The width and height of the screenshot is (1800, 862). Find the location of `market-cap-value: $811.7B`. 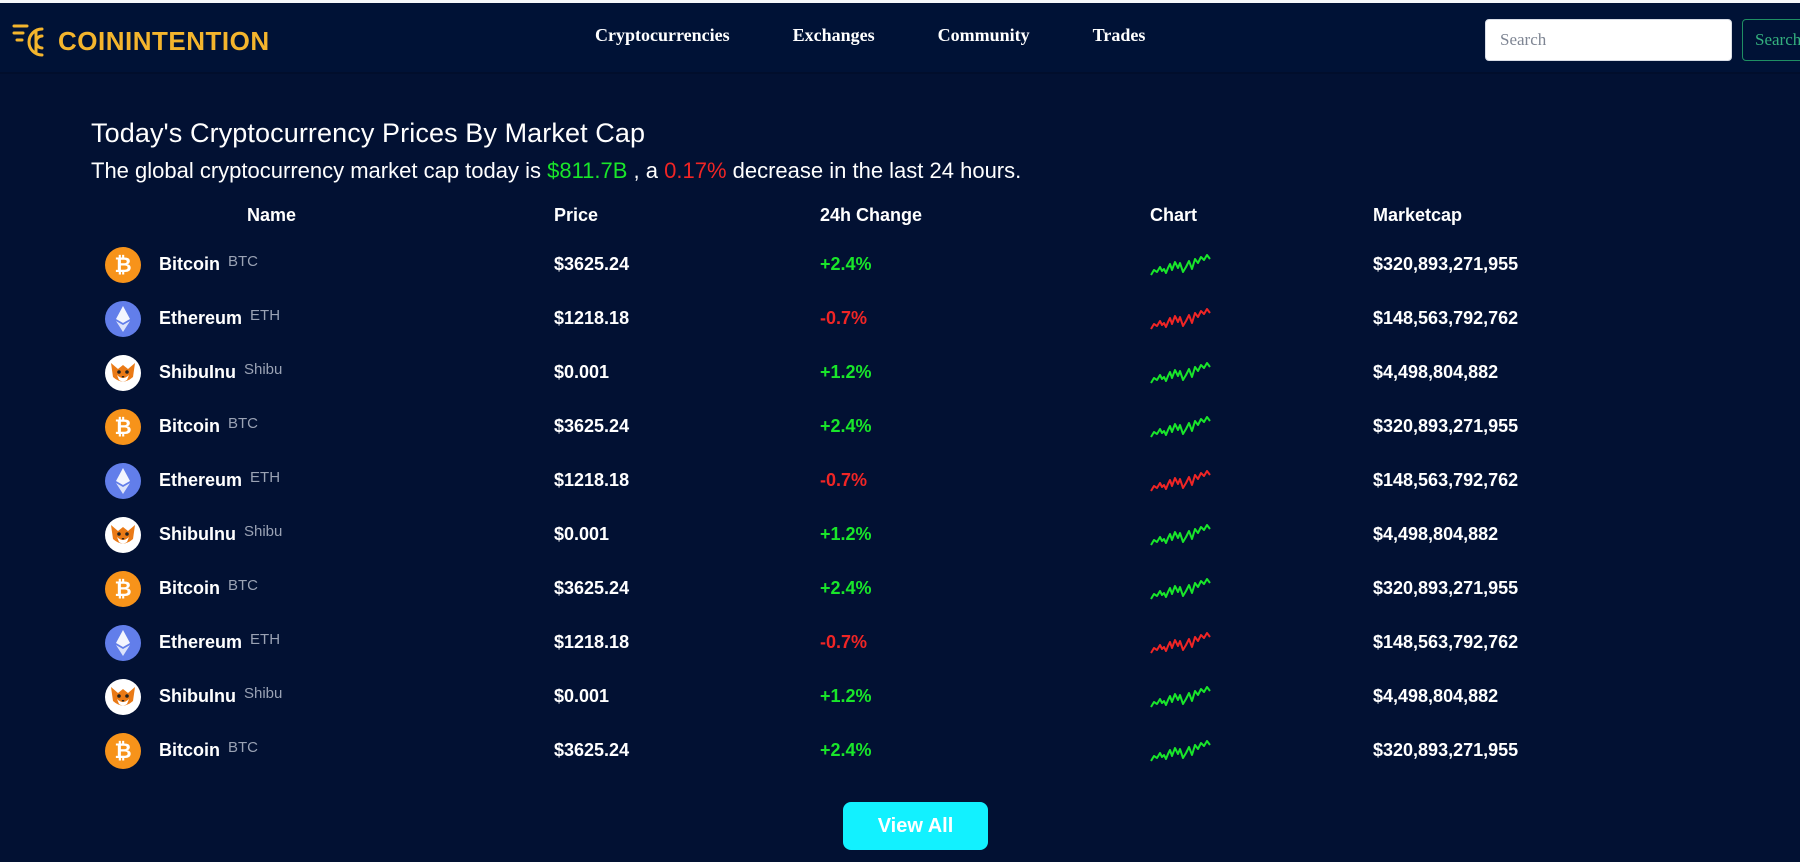

market-cap-value: $811.7B is located at coordinates (587, 170).